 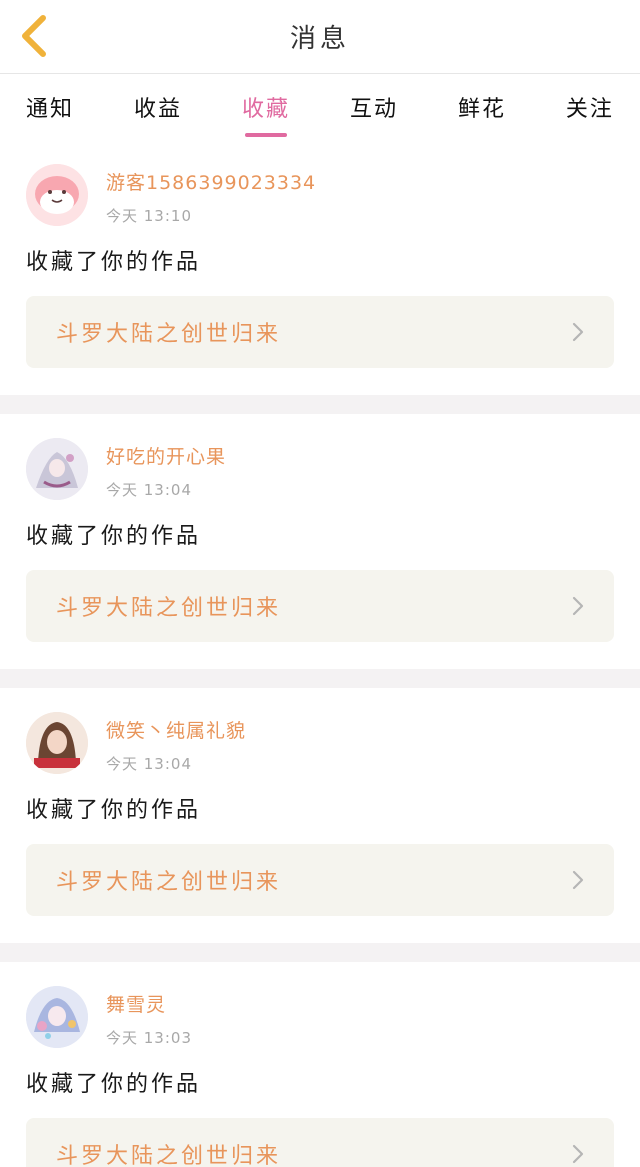 I want to click on timestamp: 今天 13:10, so click(x=149, y=216).